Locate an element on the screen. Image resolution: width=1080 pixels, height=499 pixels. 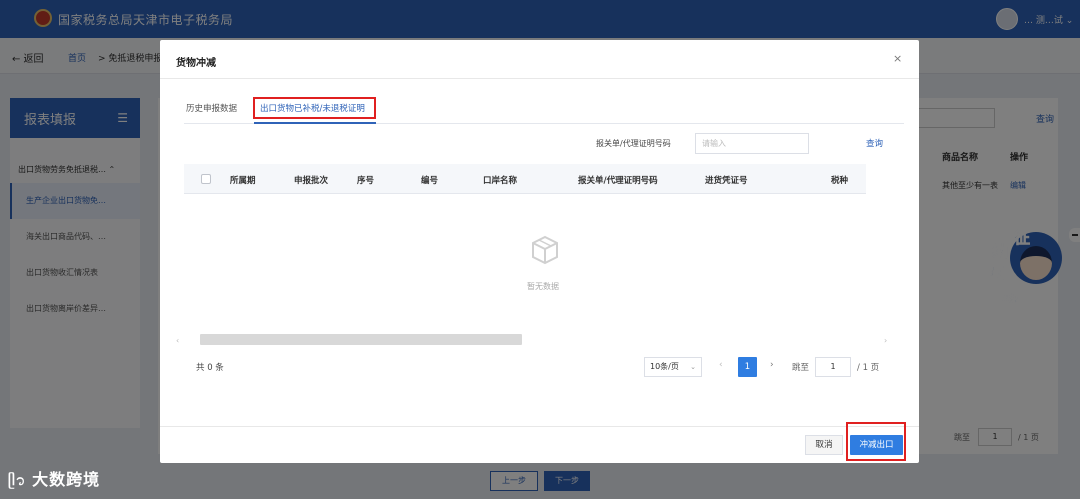
query-button: 查询 is located at coordinates (874, 143).